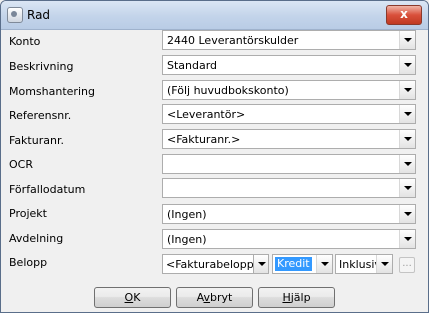 This screenshot has height=313, width=429. Describe the element at coordinates (200, 297) in the screenshot. I see `cancel-button-label-start: A` at that location.